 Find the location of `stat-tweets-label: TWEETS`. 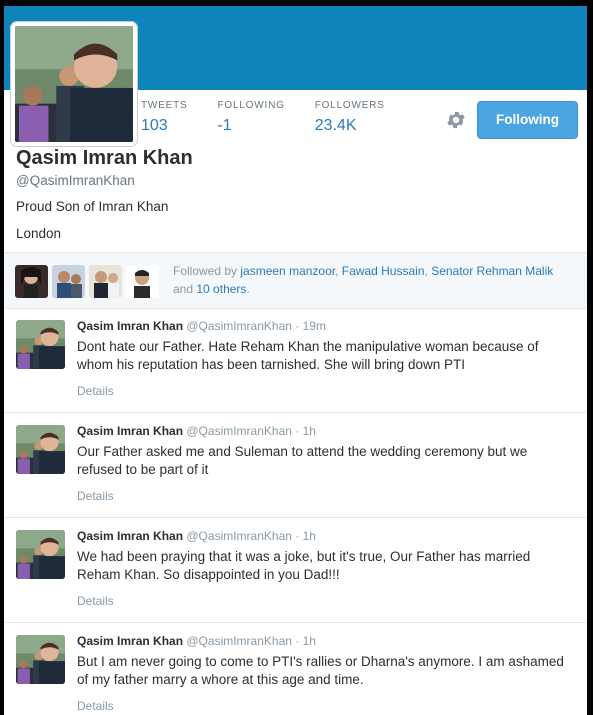

stat-tweets-label: TWEETS is located at coordinates (164, 105).